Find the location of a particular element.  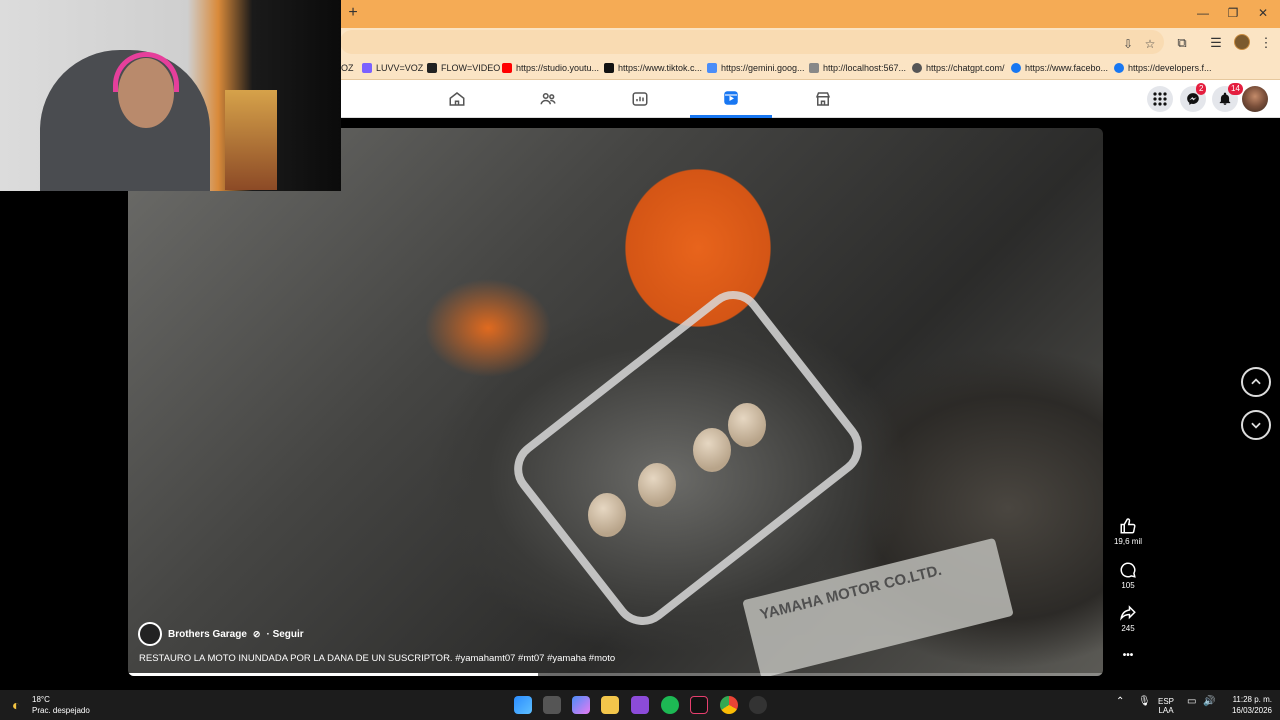

next-reel-button is located at coordinates (1256, 425).